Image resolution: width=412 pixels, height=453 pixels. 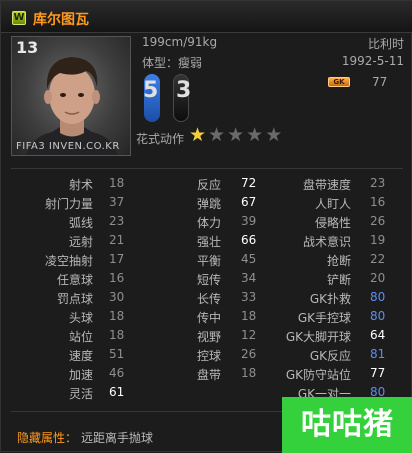 I want to click on portrait-watermark: FIFA3 INVEN.CO.KR, so click(x=68, y=146).